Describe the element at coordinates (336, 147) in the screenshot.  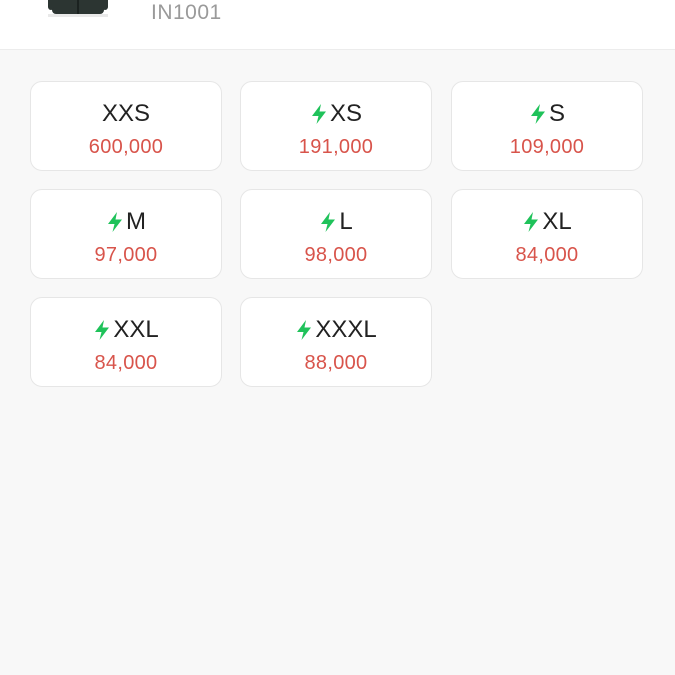
I see `size-price: 191,000` at that location.